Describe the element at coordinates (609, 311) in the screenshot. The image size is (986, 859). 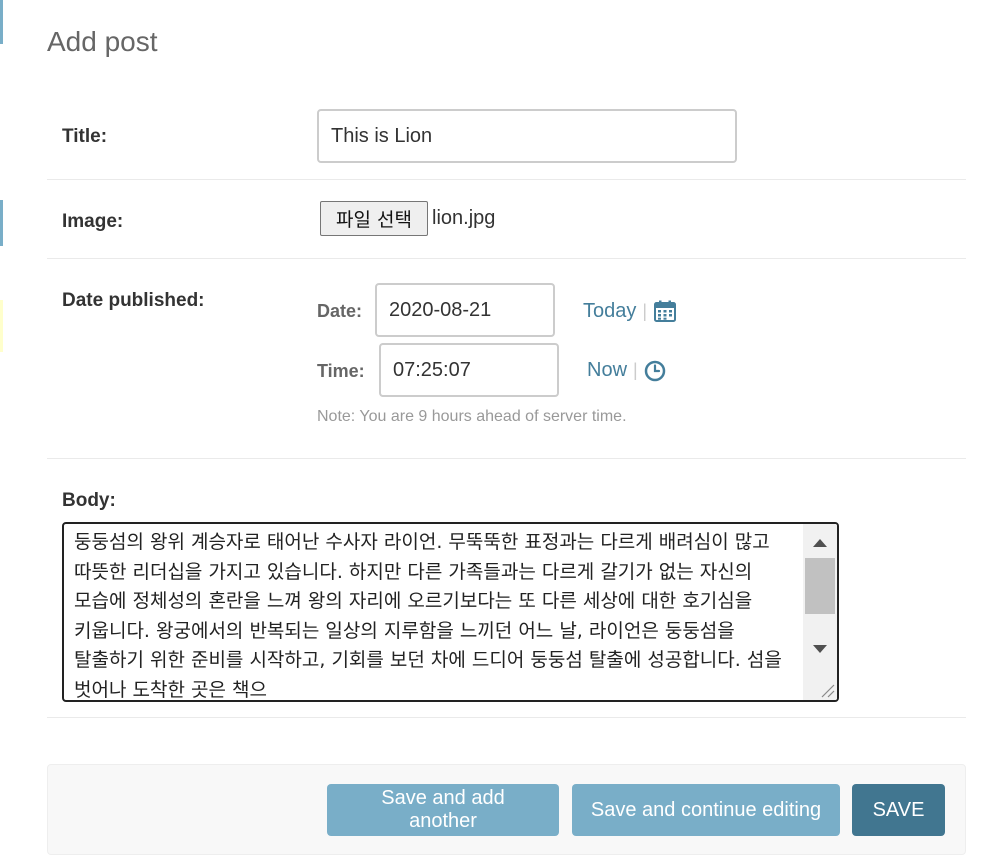
I see `today-link: Today` at that location.